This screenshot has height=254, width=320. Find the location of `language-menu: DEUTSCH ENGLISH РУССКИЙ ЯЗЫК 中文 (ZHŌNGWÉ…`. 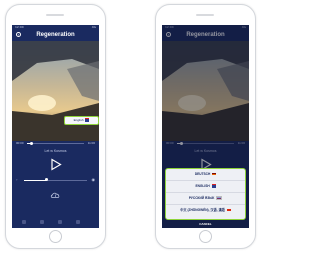

language-menu: DEUTSCH ENGLISH РУССКИЙ ЯЗЫК 中文 (ZHŌNGWÉ… is located at coordinates (205, 194).